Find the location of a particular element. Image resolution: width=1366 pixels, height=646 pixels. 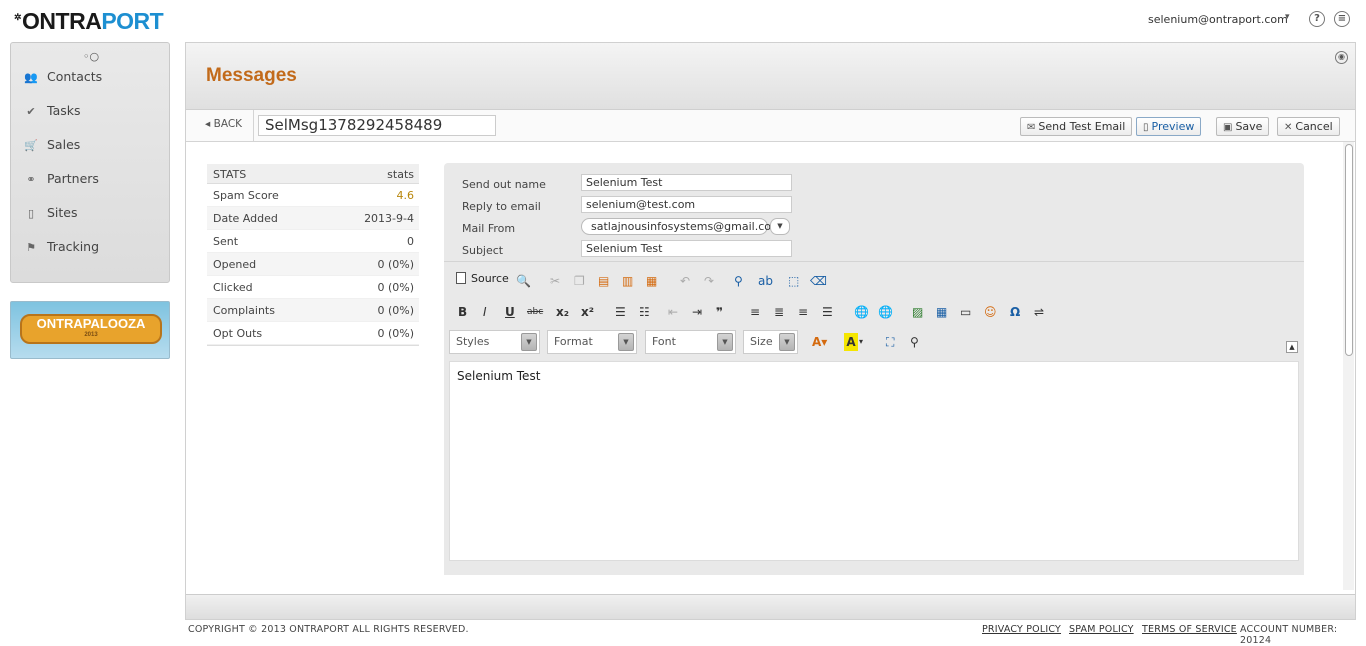

select-all-icon: ⬚ is located at coordinates (793, 281).